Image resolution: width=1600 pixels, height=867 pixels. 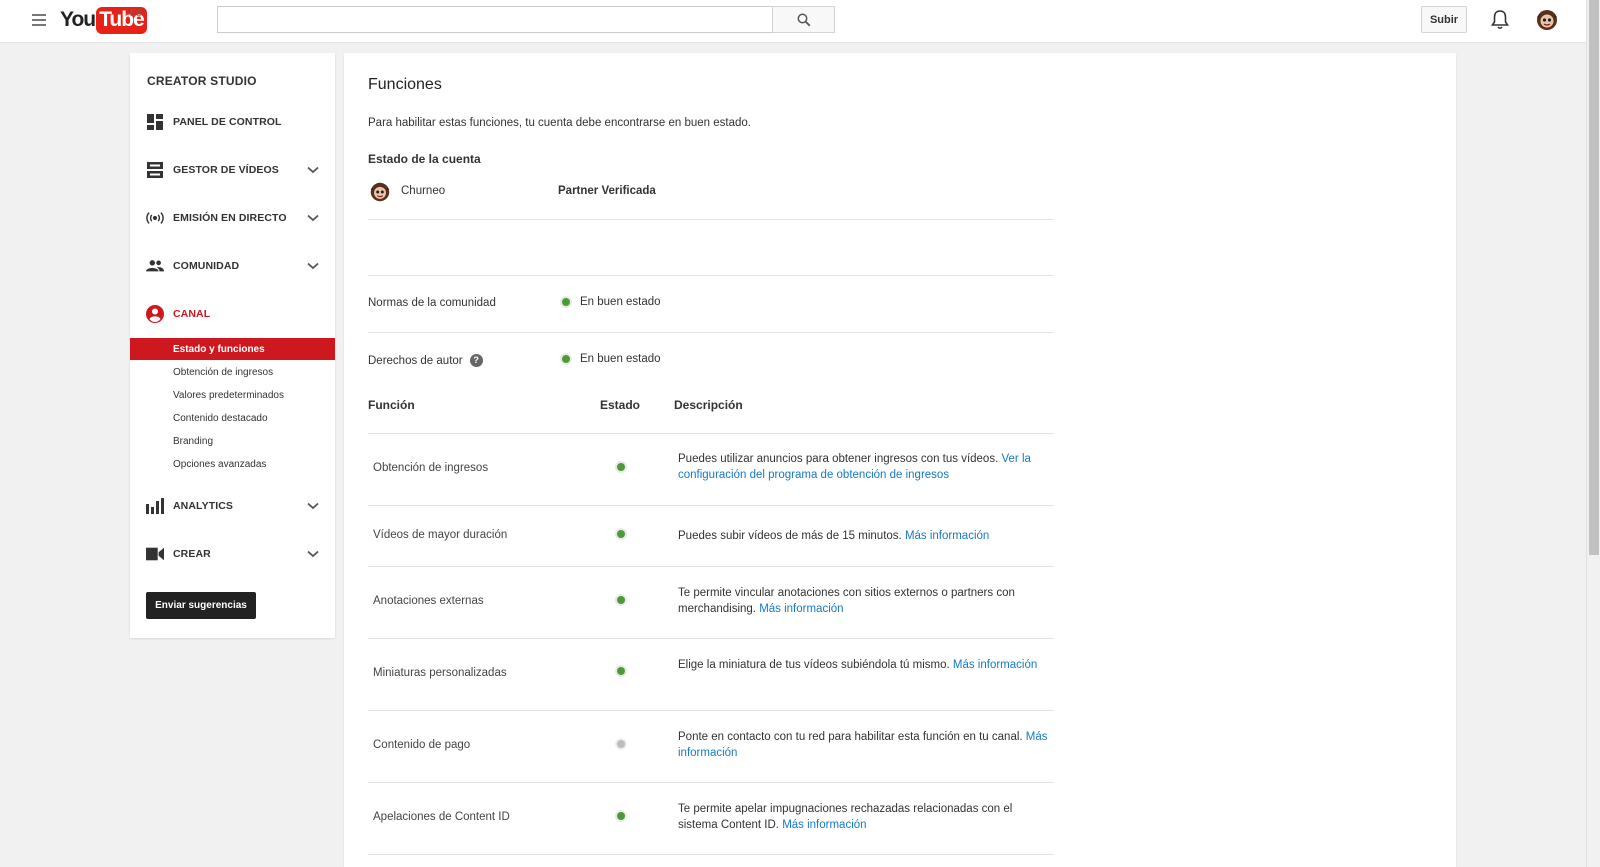 I want to click on notifications-bell-icon, so click(x=1500, y=20).